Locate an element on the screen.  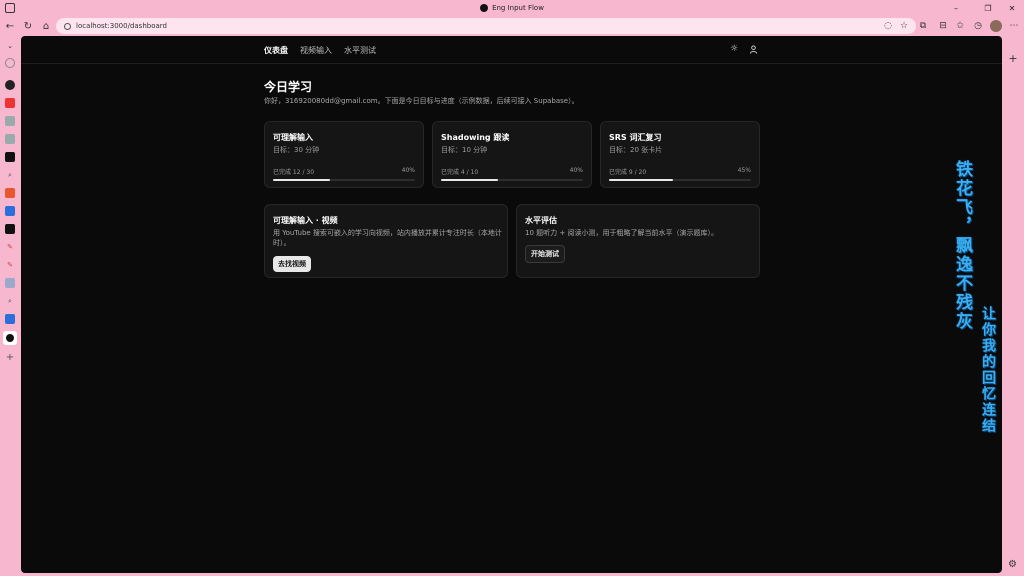
window-title: Eng Input Flow is located at coordinates (512, 8).